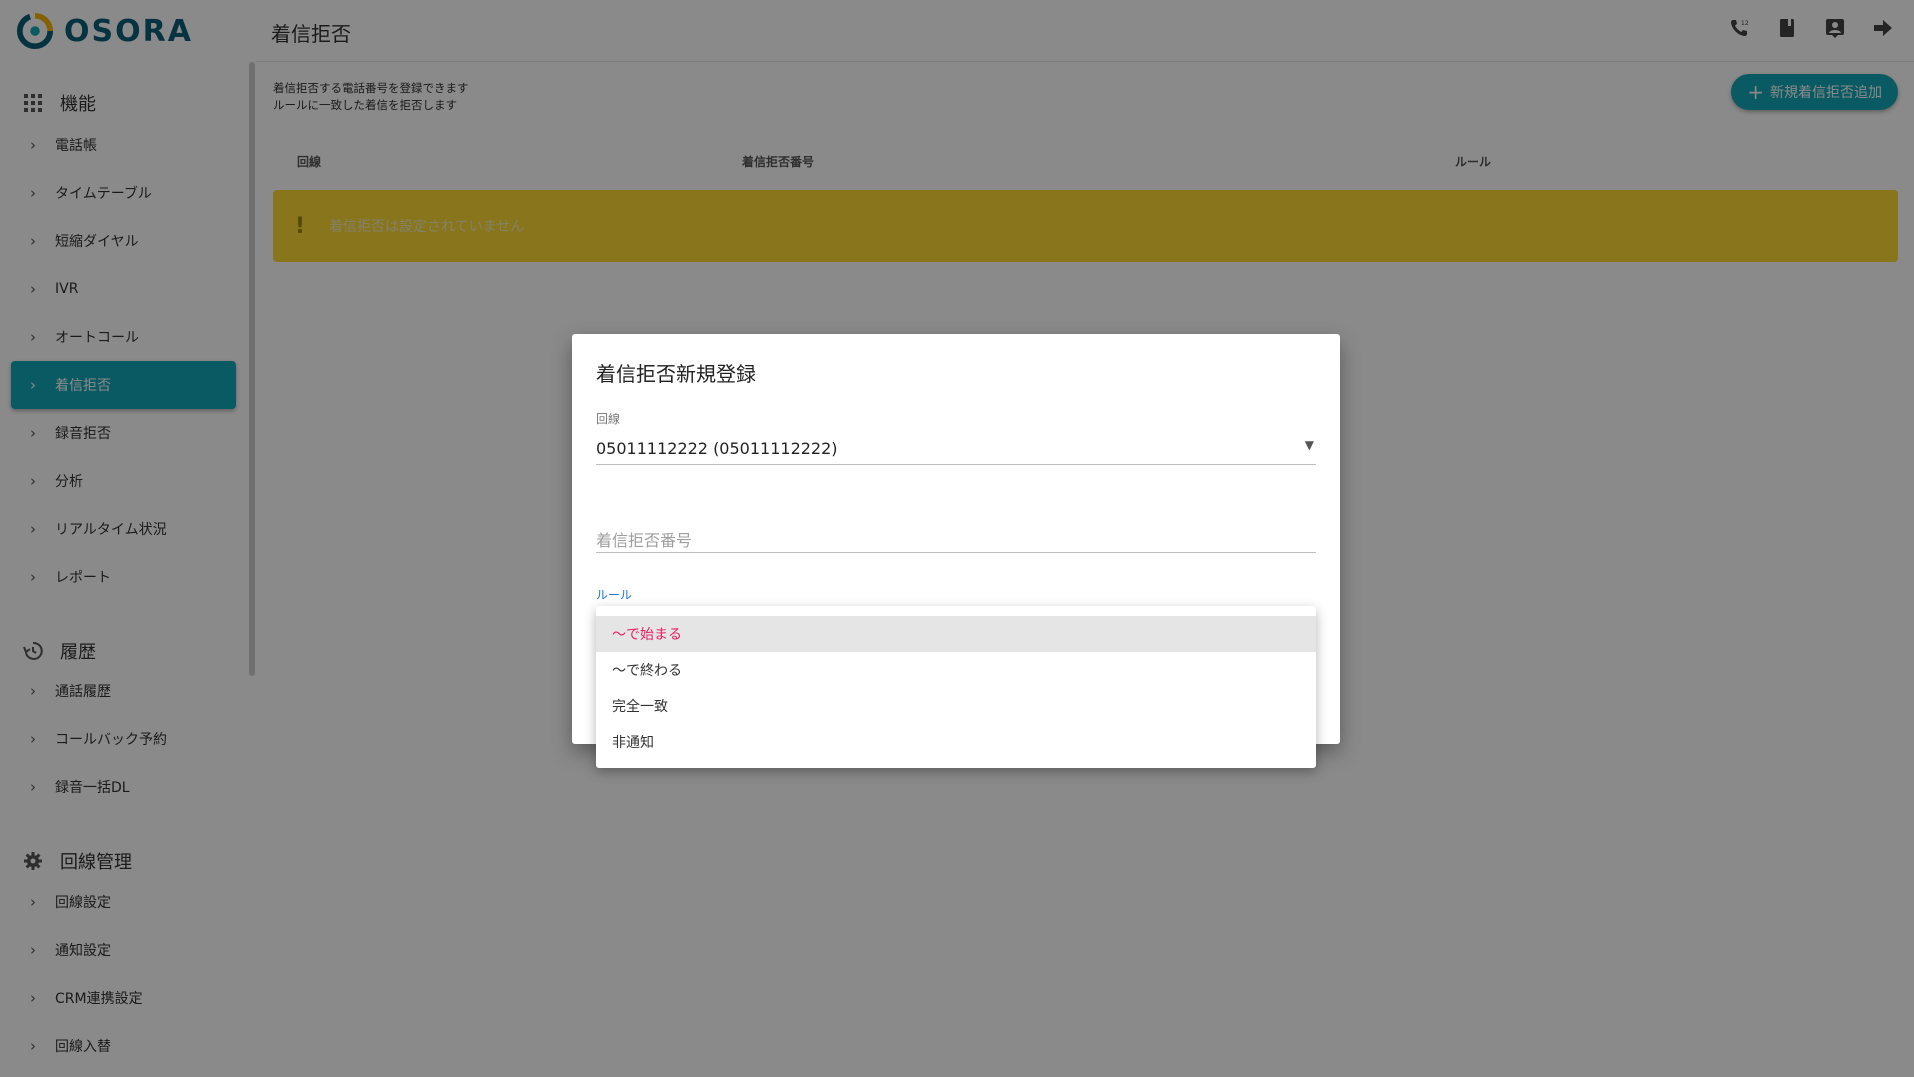 The height and width of the screenshot is (1077, 1914). Describe the element at coordinates (717, 448) in the screenshot. I see `line-select: 05011112222 (05011112222)` at that location.